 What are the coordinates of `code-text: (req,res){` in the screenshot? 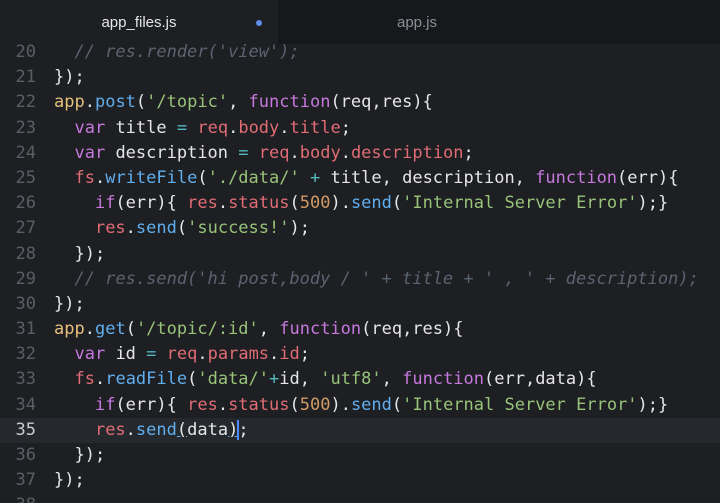 It's located at (381, 102).